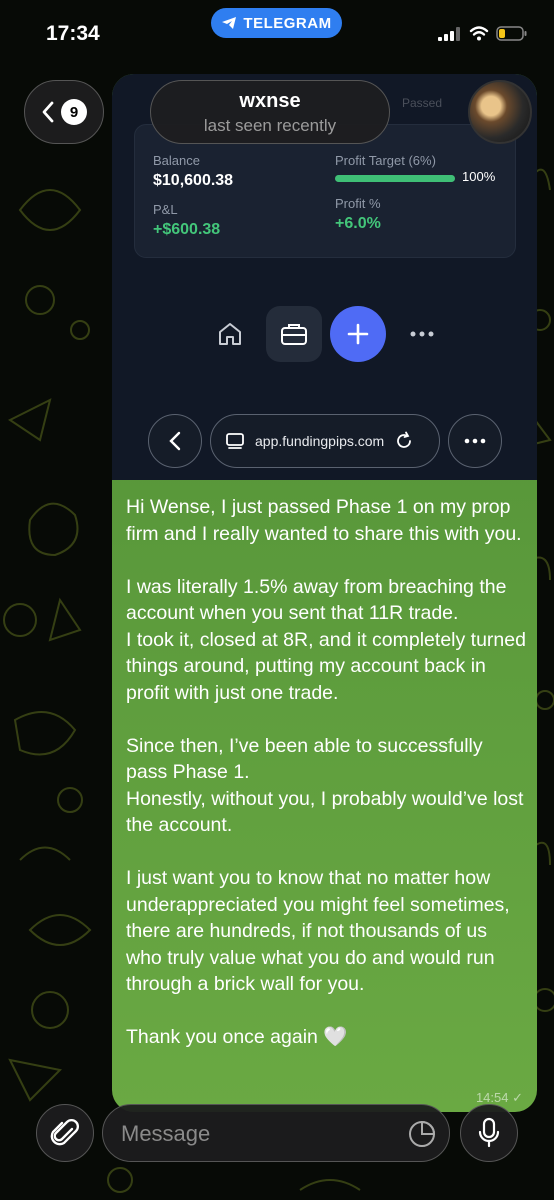  I want to click on home-button, so click(230, 334).